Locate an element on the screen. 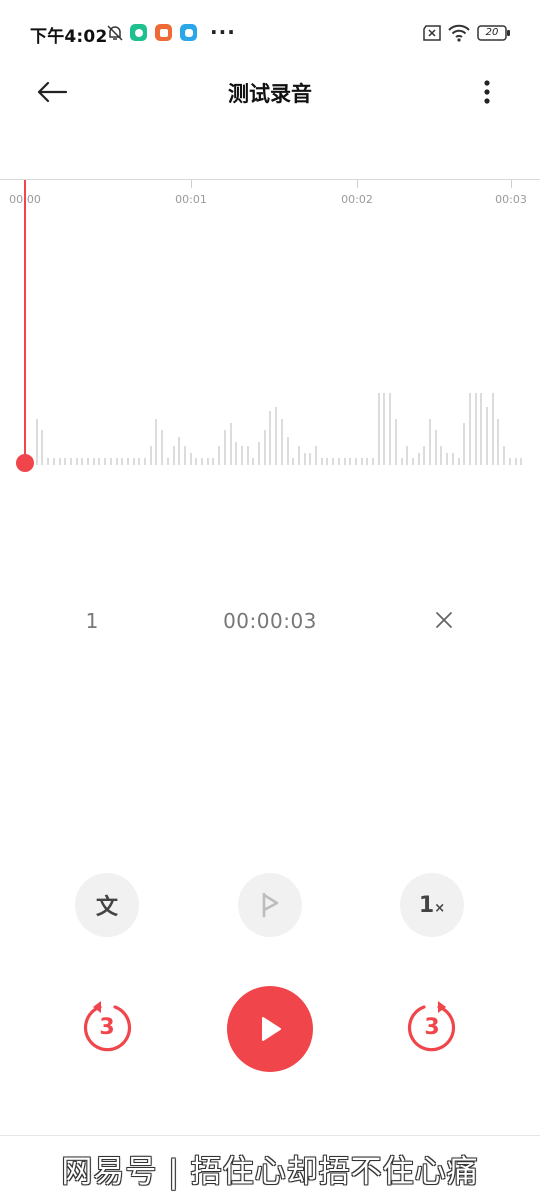  more-options-button is located at coordinates (487, 92).